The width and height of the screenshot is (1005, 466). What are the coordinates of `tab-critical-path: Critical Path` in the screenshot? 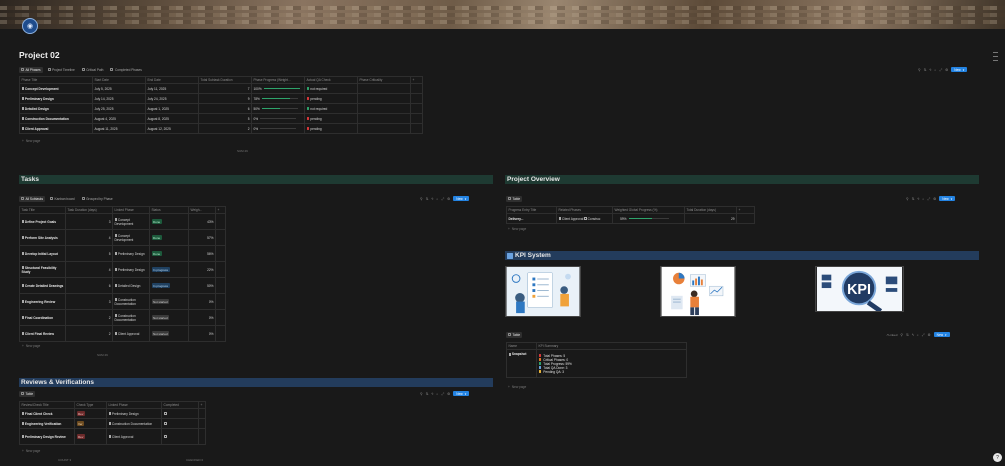 It's located at (93, 70).